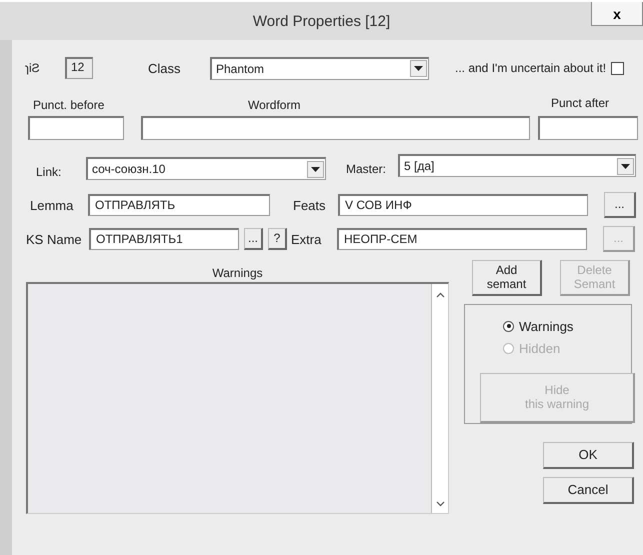  What do you see at coordinates (33, 68) in the screenshot?
I see `field-label: ɿiƧ` at bounding box center [33, 68].